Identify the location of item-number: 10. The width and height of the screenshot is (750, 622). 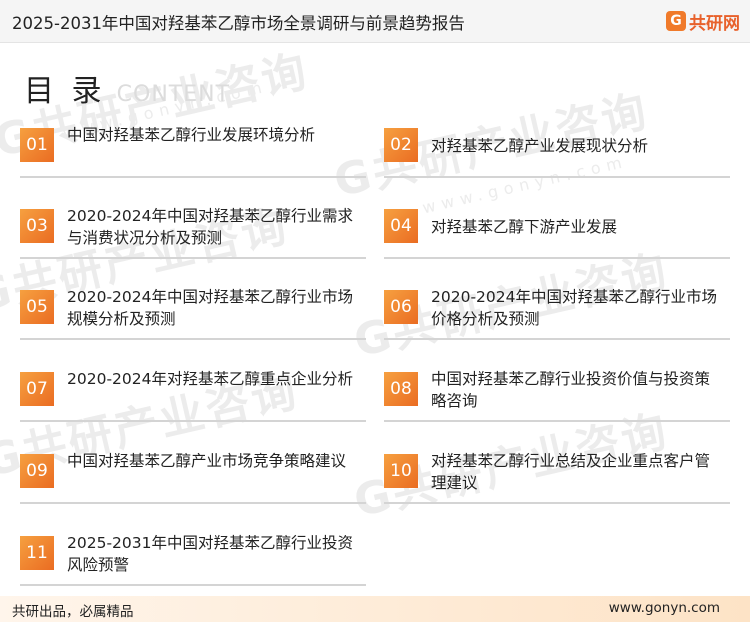
(401, 471).